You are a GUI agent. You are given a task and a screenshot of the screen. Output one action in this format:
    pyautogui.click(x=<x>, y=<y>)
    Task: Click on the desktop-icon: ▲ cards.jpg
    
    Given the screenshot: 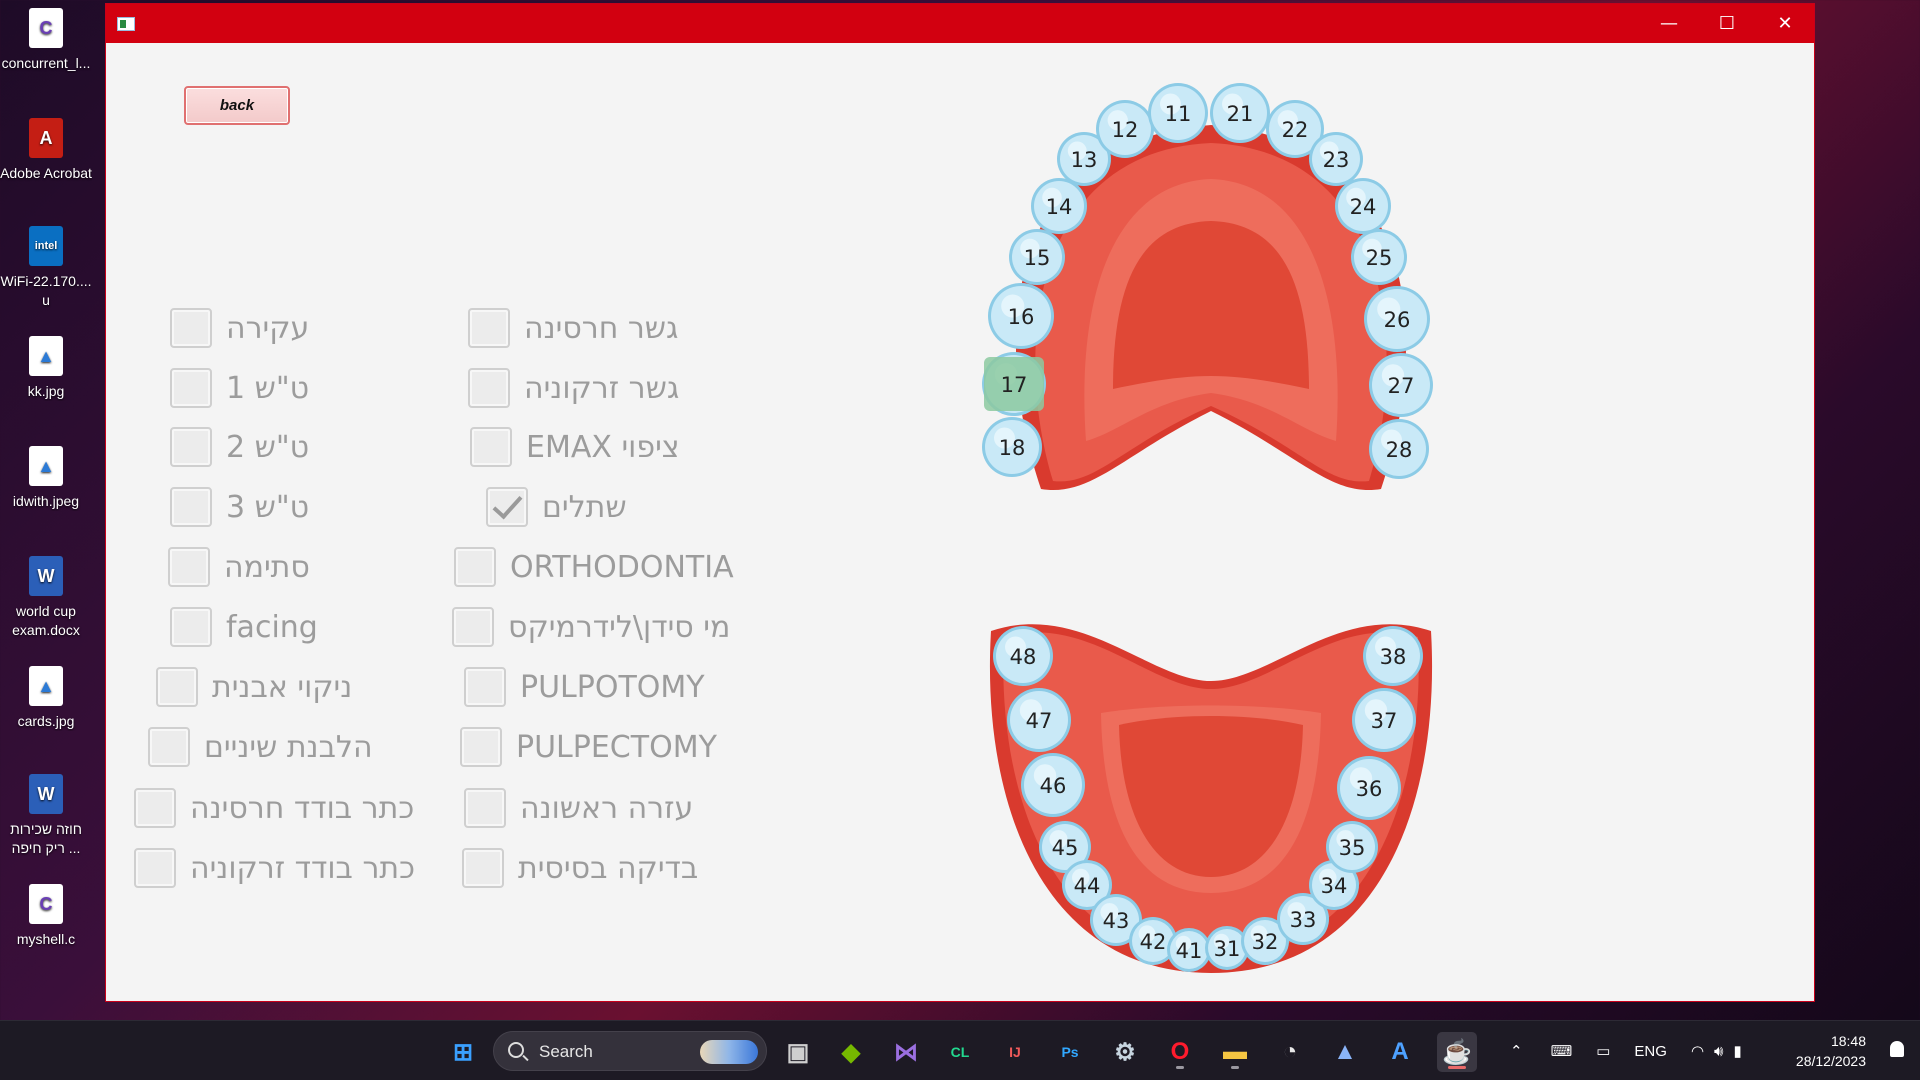 What is the action you would take?
    pyautogui.click(x=46, y=698)
    